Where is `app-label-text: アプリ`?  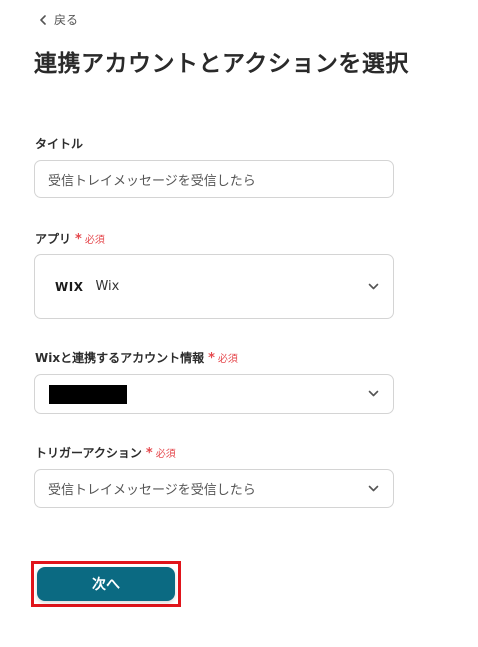 app-label-text: アプリ is located at coordinates (53, 239).